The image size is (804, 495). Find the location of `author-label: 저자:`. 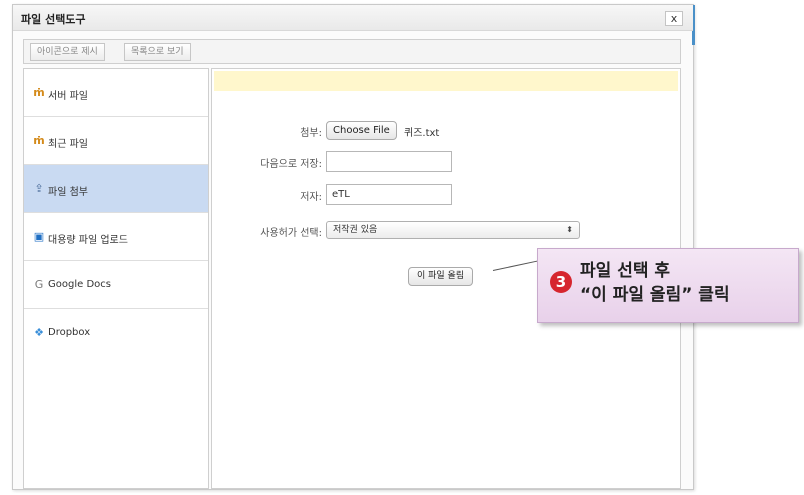

author-label: 저자: is located at coordinates (311, 197).